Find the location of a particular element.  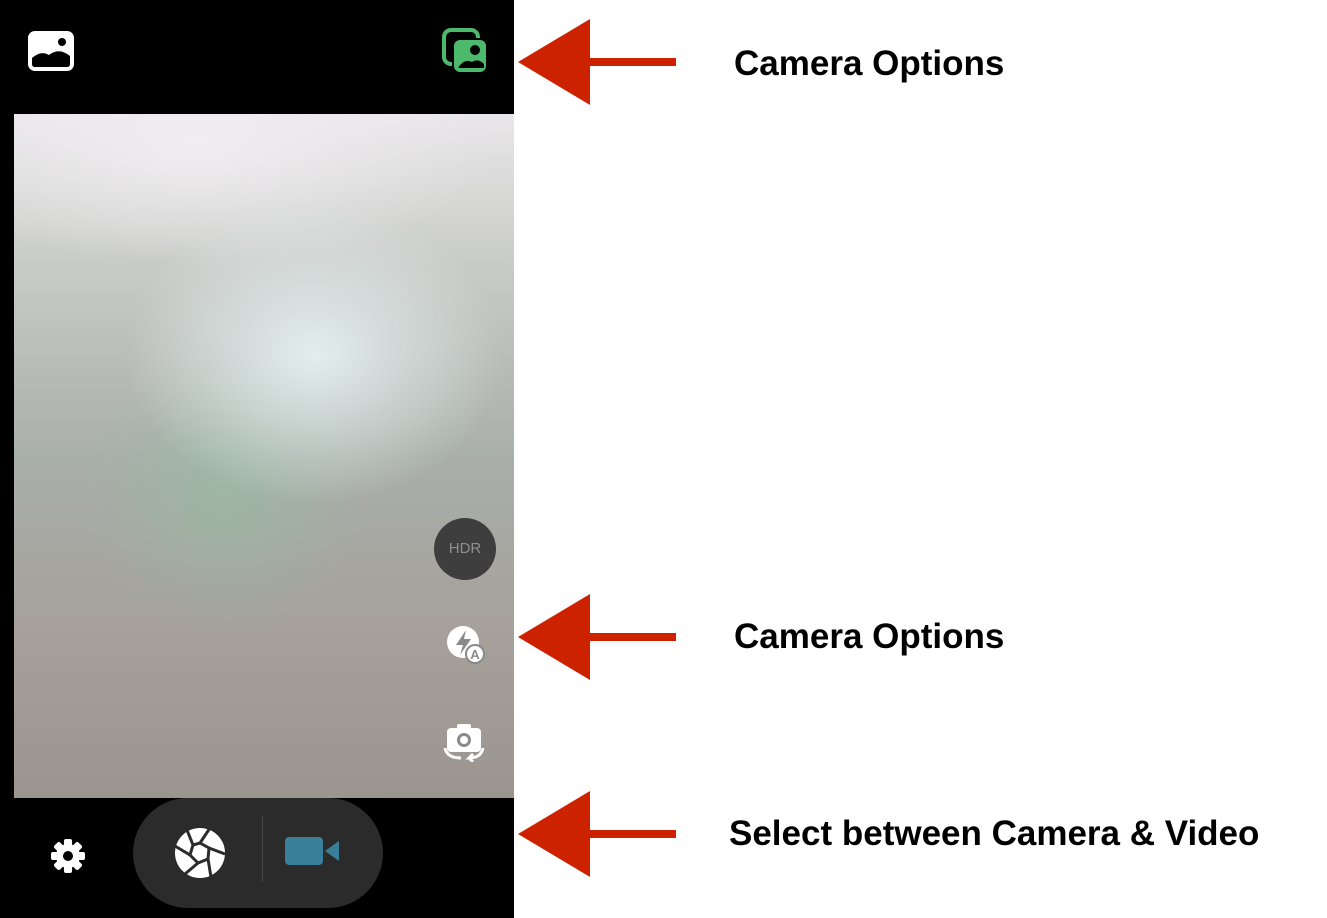

top-bar is located at coordinates (257, 57).